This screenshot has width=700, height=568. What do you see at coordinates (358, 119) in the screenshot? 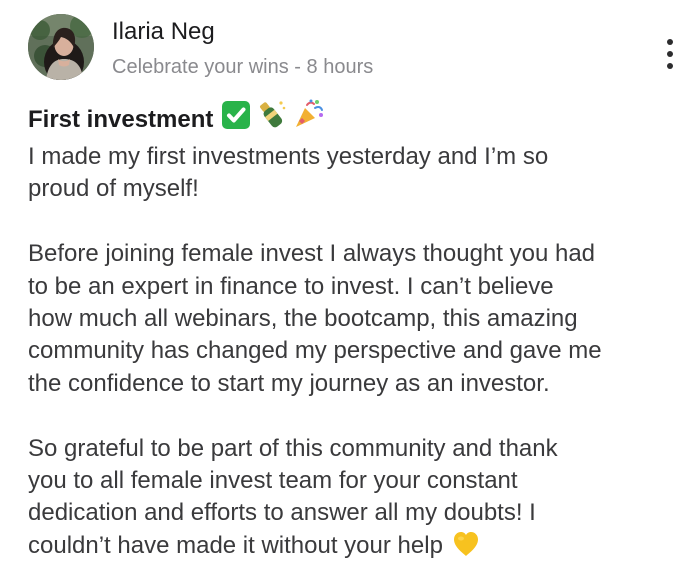
I see `title-line: First investment` at bounding box center [358, 119].